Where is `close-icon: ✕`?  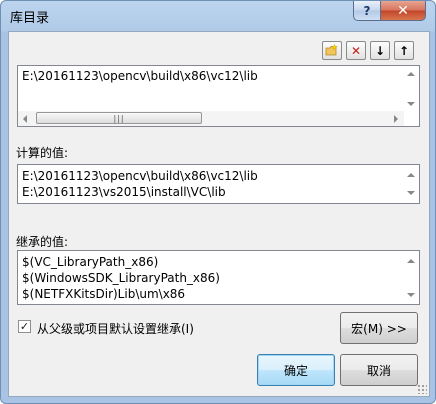 close-icon: ✕ is located at coordinates (403, 10).